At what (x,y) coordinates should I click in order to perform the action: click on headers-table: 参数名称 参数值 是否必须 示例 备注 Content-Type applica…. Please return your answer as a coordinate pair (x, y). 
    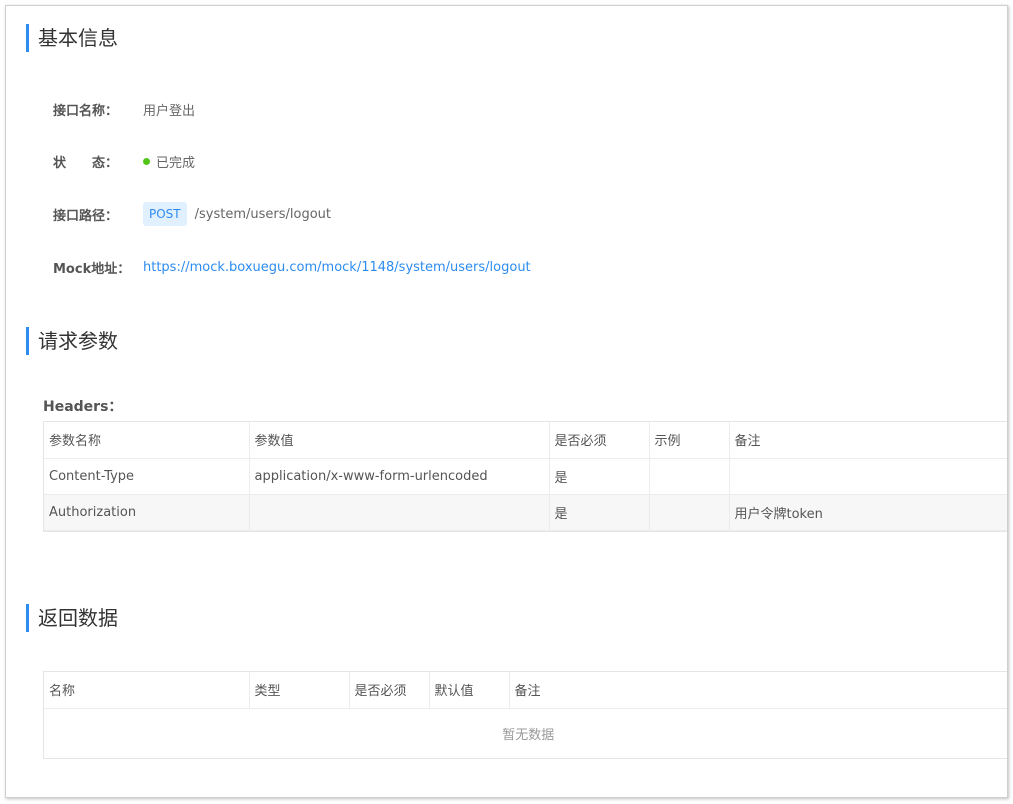
    Looking at the image, I should click on (525, 476).